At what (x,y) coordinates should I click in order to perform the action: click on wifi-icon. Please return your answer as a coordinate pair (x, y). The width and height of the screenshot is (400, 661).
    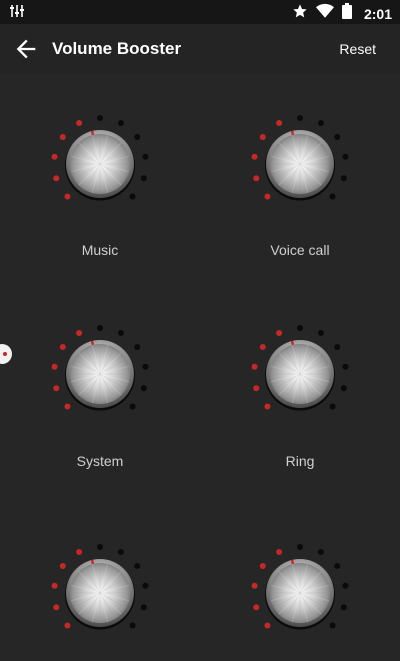
    Looking at the image, I should click on (324, 13).